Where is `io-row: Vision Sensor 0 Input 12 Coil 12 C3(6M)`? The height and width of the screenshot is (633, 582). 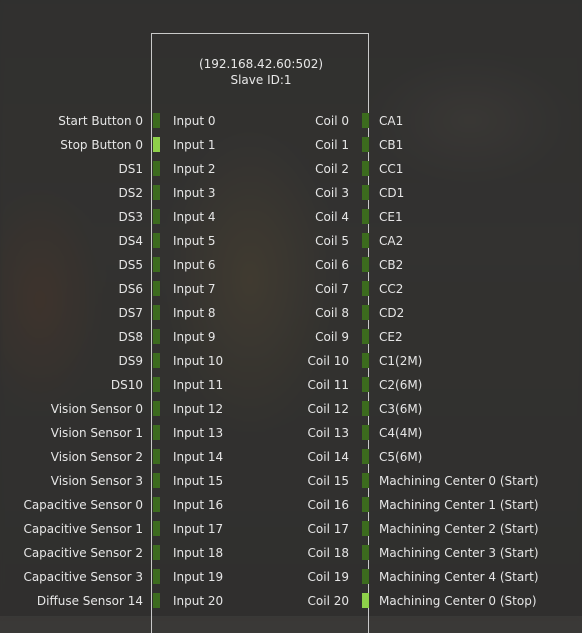
io-row: Vision Sensor 0 Input 12 Coil 12 C3(6M) is located at coordinates (291, 409).